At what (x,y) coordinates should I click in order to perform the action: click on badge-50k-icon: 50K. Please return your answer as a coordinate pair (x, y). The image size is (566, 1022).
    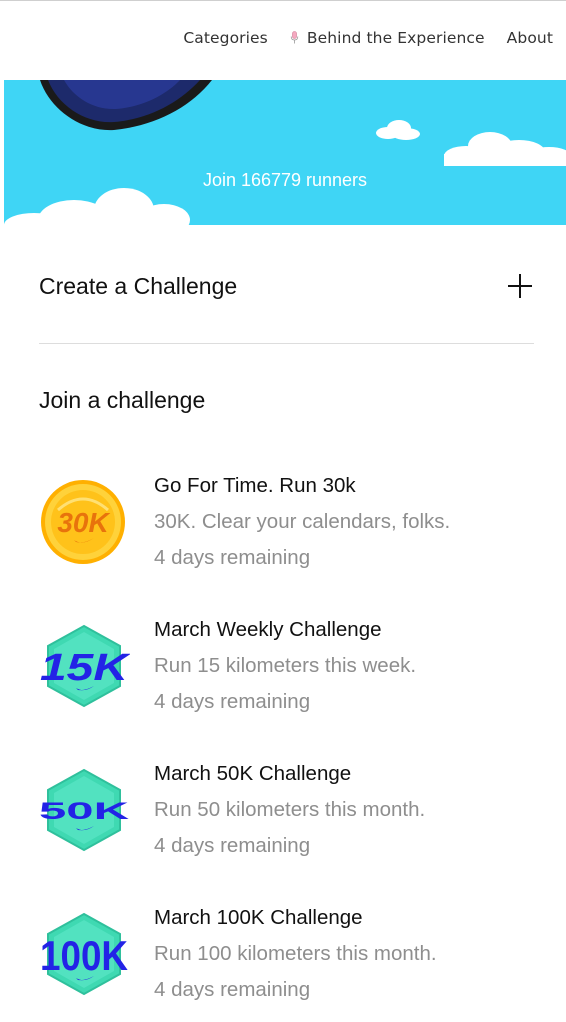
    Looking at the image, I should click on (84, 810).